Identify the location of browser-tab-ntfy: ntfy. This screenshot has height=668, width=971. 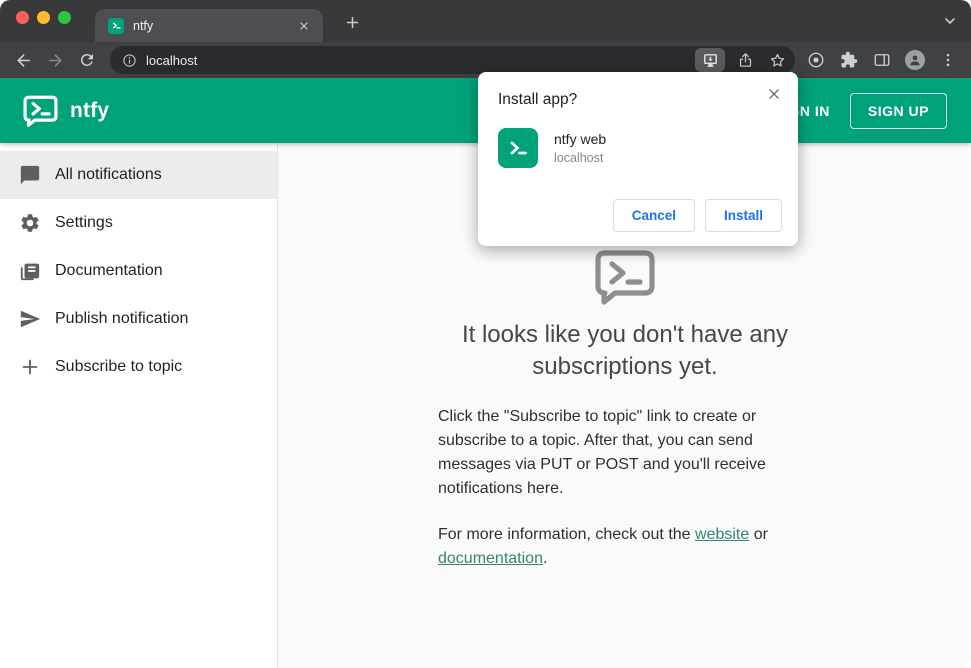
(209, 25).